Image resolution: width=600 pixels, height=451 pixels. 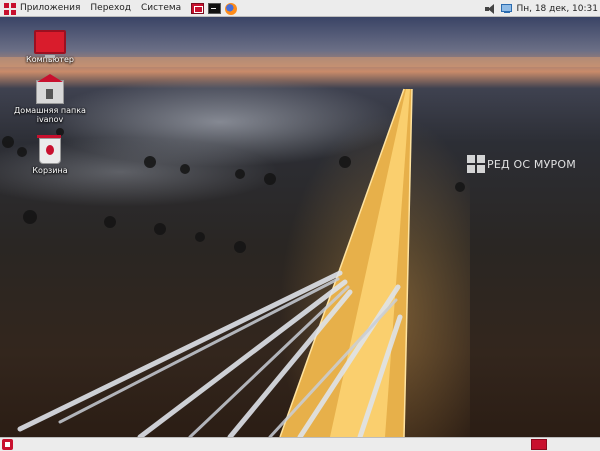 What do you see at coordinates (50, 115) in the screenshot?
I see `desktop-icon-label: Домашняя папка ivanov` at bounding box center [50, 115].